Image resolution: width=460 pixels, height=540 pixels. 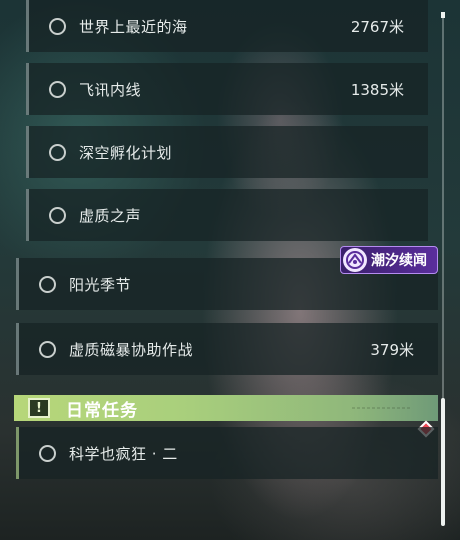 What do you see at coordinates (227, 453) in the screenshot?
I see `quest-item-science-crazy: 科学也疯狂 · 二` at bounding box center [227, 453].